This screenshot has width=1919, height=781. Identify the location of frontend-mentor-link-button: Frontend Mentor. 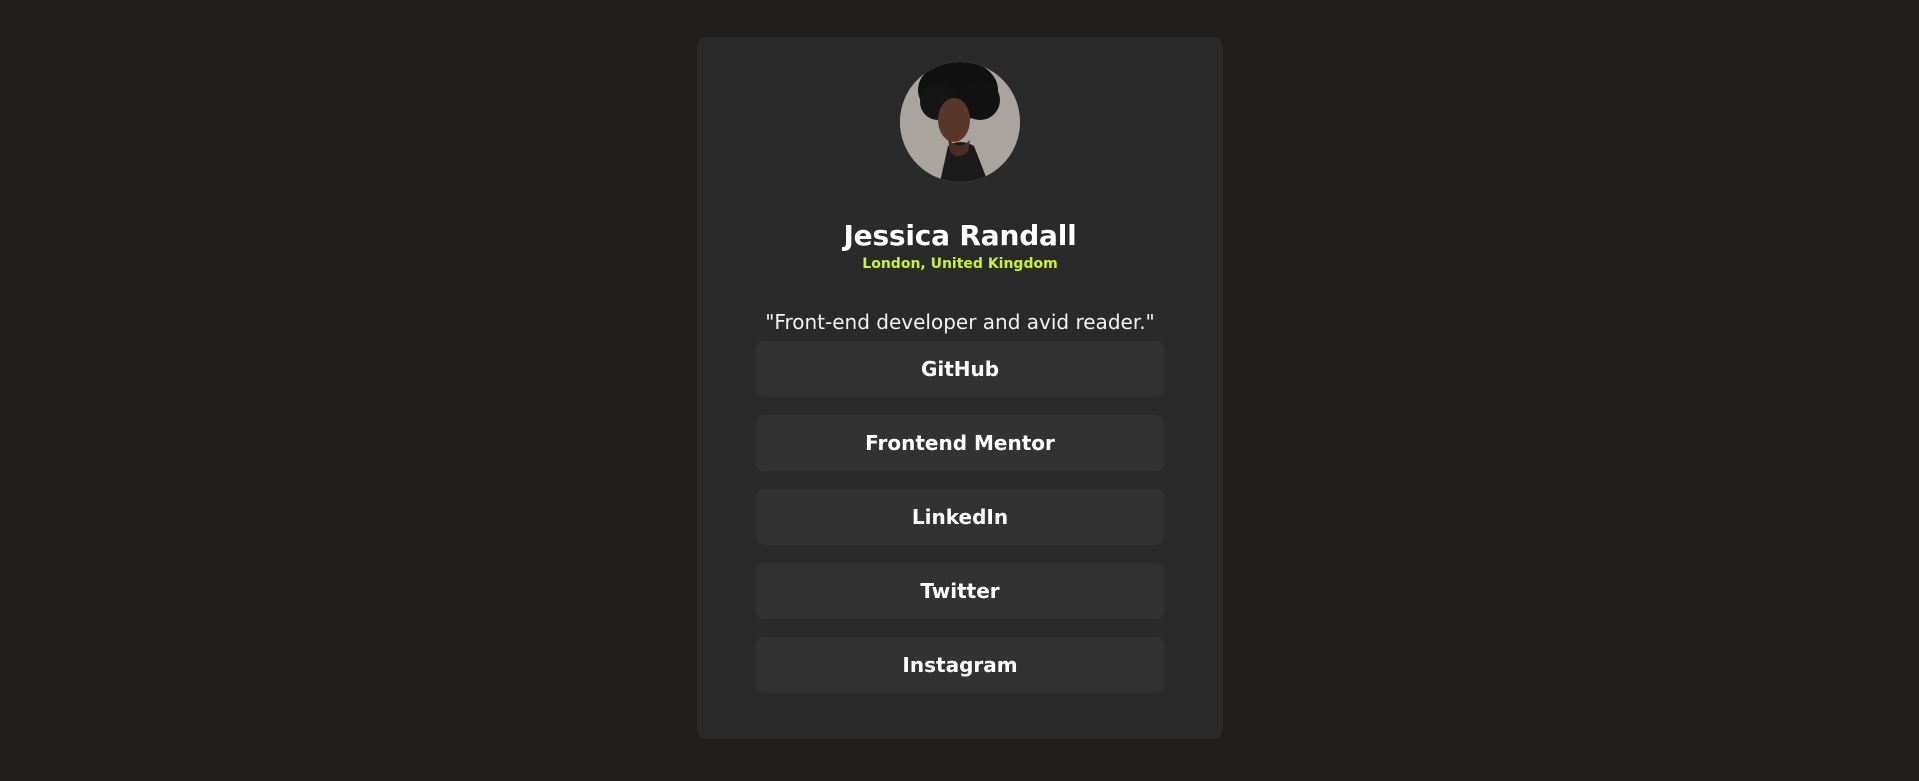
(960, 443).